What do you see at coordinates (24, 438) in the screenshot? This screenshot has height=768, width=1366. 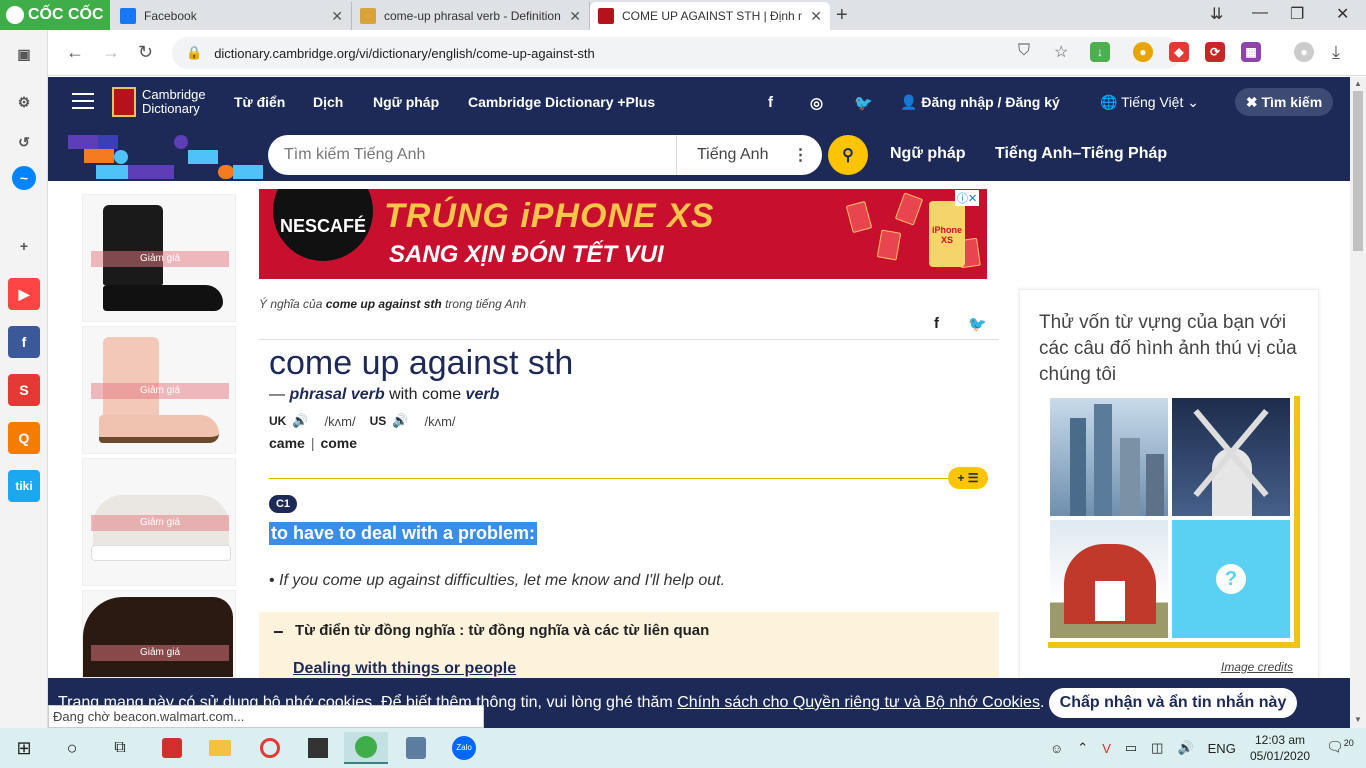 I see `search-shortcut-icon: Q` at bounding box center [24, 438].